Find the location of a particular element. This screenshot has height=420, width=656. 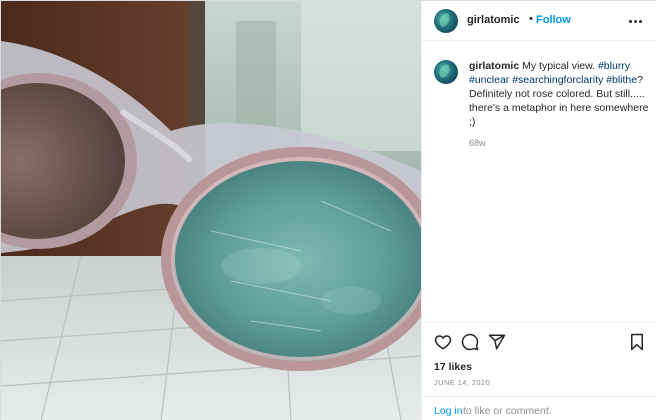

likes-count: 17 likes is located at coordinates (453, 367).